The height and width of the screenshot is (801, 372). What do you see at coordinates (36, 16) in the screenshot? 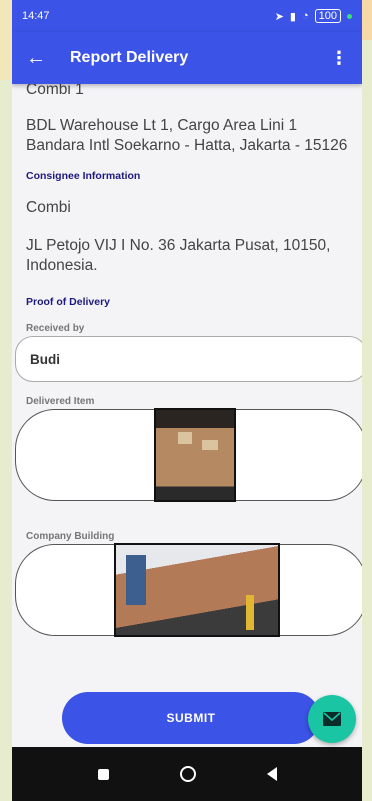
I see `status-time: 14:47` at bounding box center [36, 16].